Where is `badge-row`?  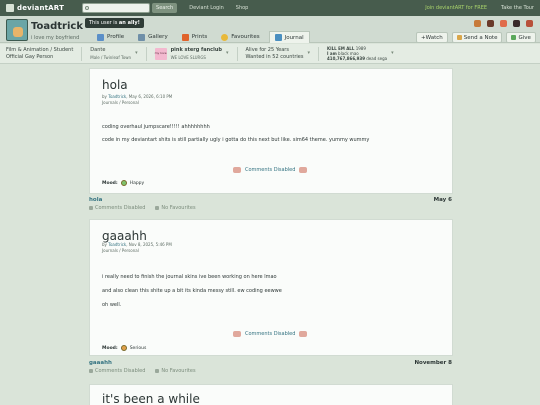
badge-row is located at coordinates (503, 23).